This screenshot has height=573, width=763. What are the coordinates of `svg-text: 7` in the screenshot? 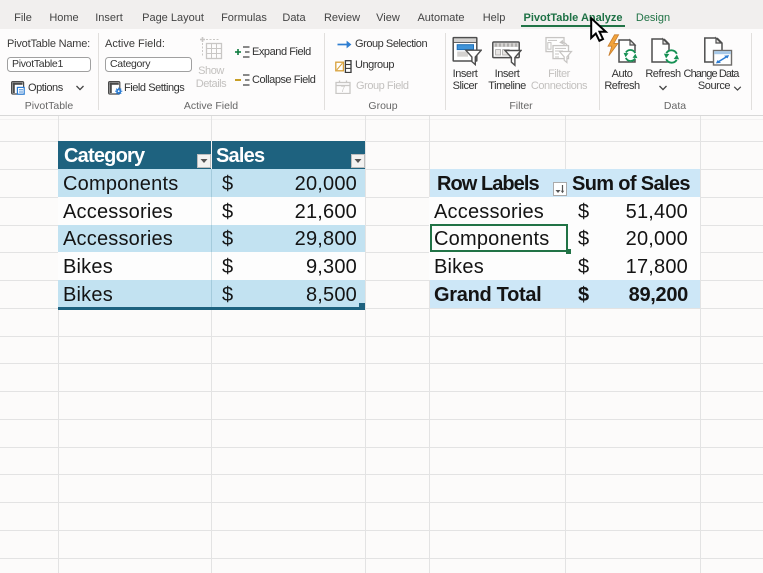 It's located at (343, 89).